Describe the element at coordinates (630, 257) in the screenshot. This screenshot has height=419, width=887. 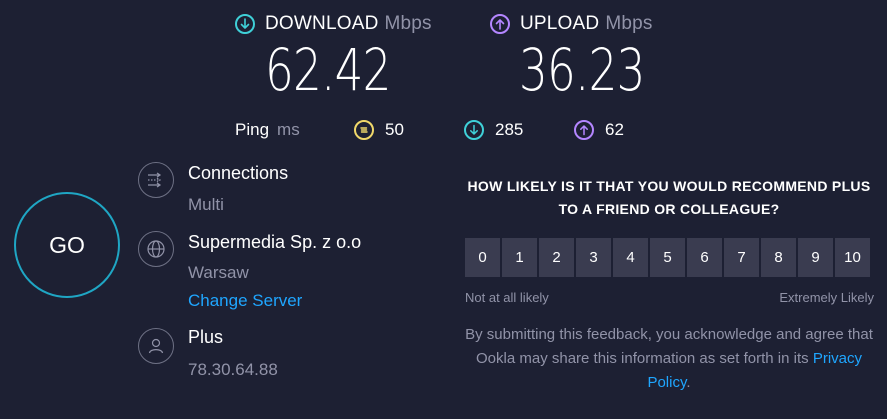
I see `rating-button-4: 4` at that location.